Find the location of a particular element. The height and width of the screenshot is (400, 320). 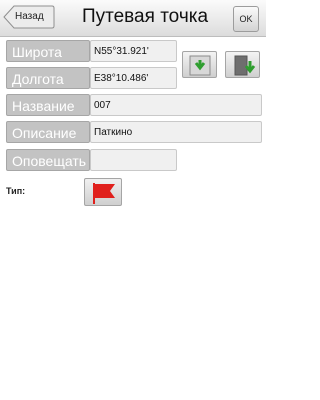

latitude-label: Широта is located at coordinates (48, 51).